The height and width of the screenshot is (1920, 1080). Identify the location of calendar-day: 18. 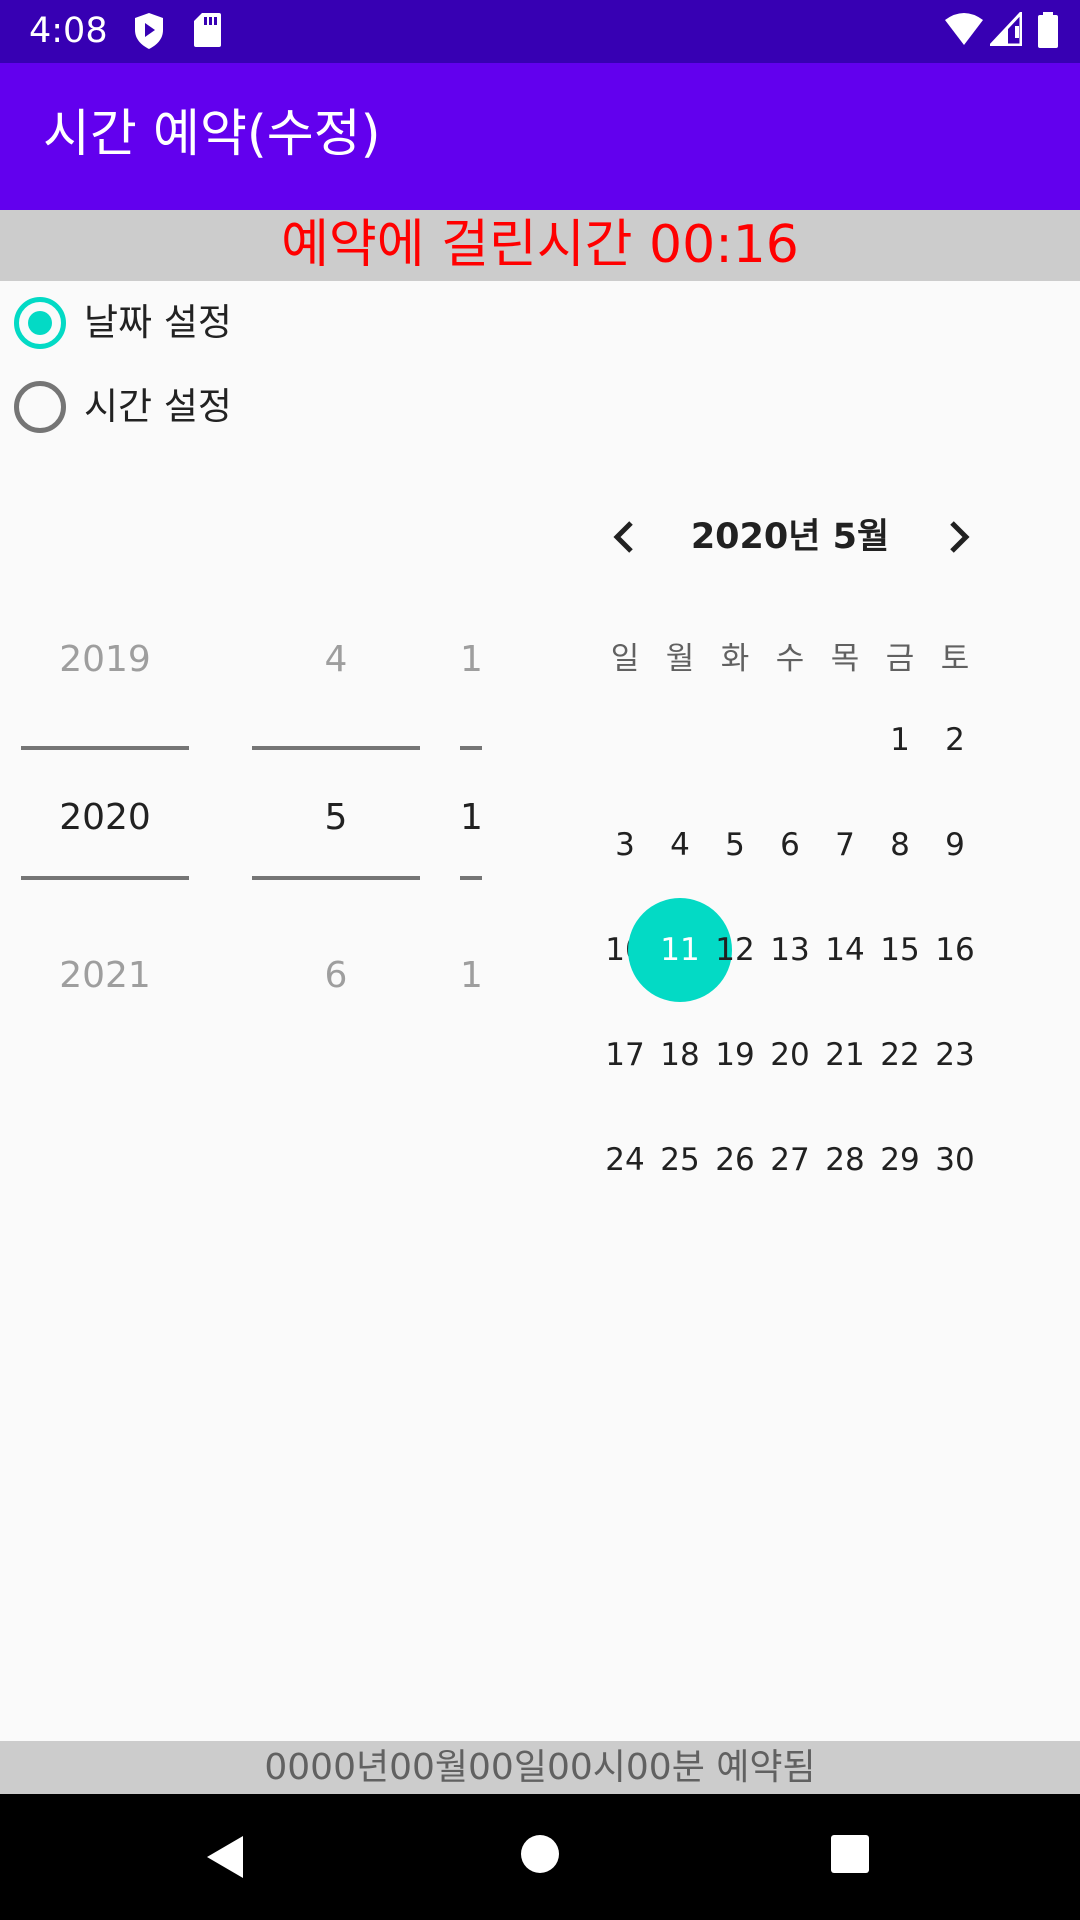
(680, 1055).